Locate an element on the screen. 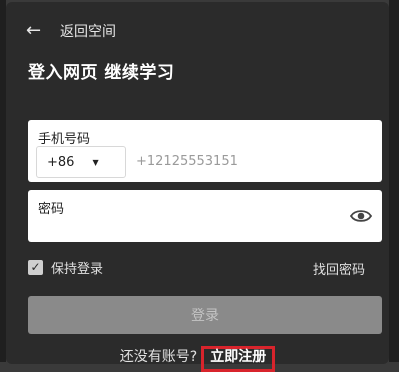 Image resolution: width=399 pixels, height=372 pixels. phone-field: 手机号码 +86 ▼ +12125553151 is located at coordinates (205, 151).